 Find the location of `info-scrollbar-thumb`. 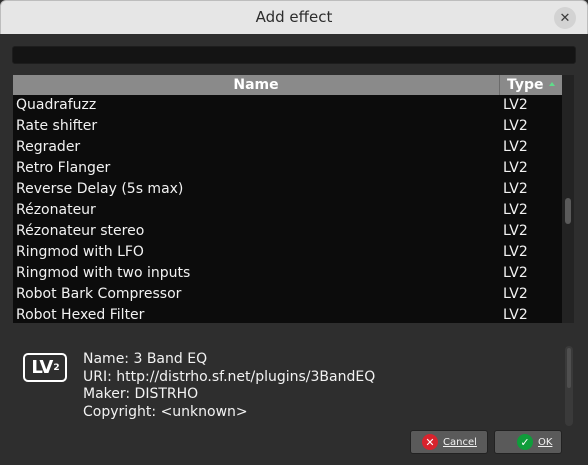

info-scrollbar-thumb is located at coordinates (569, 368).